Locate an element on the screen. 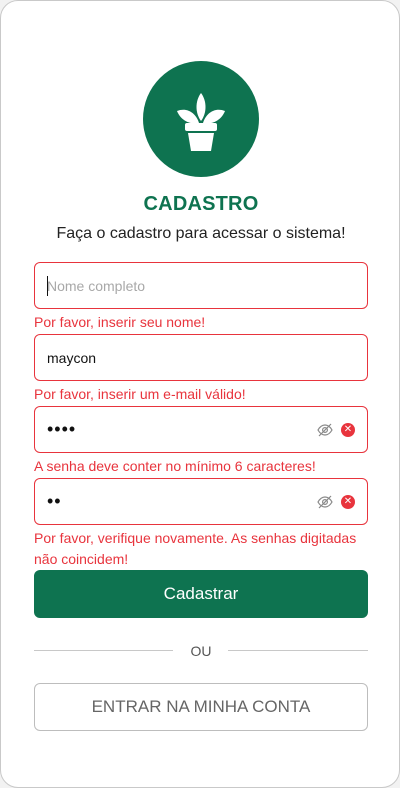 The height and width of the screenshot is (788, 400). name-error: Por favor, inserir seu nome! is located at coordinates (120, 322).